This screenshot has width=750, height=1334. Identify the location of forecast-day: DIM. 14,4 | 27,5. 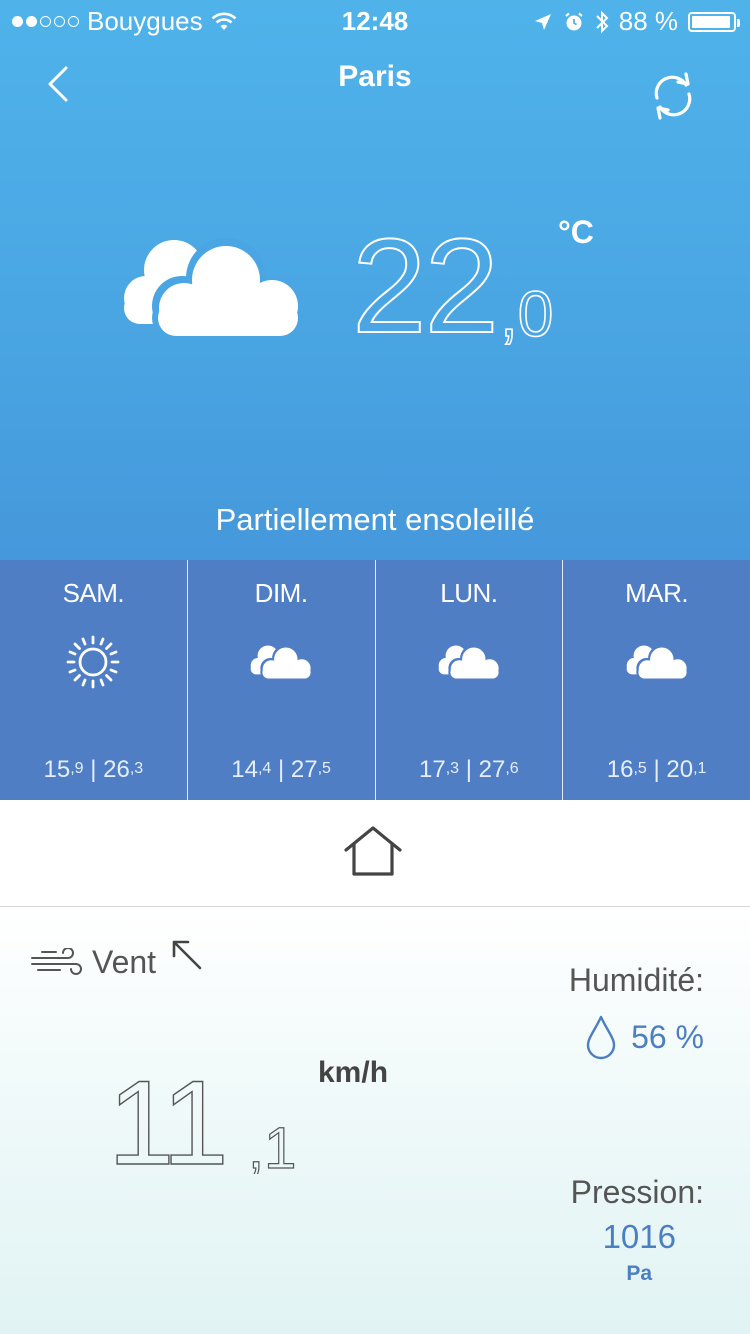
(282, 680).